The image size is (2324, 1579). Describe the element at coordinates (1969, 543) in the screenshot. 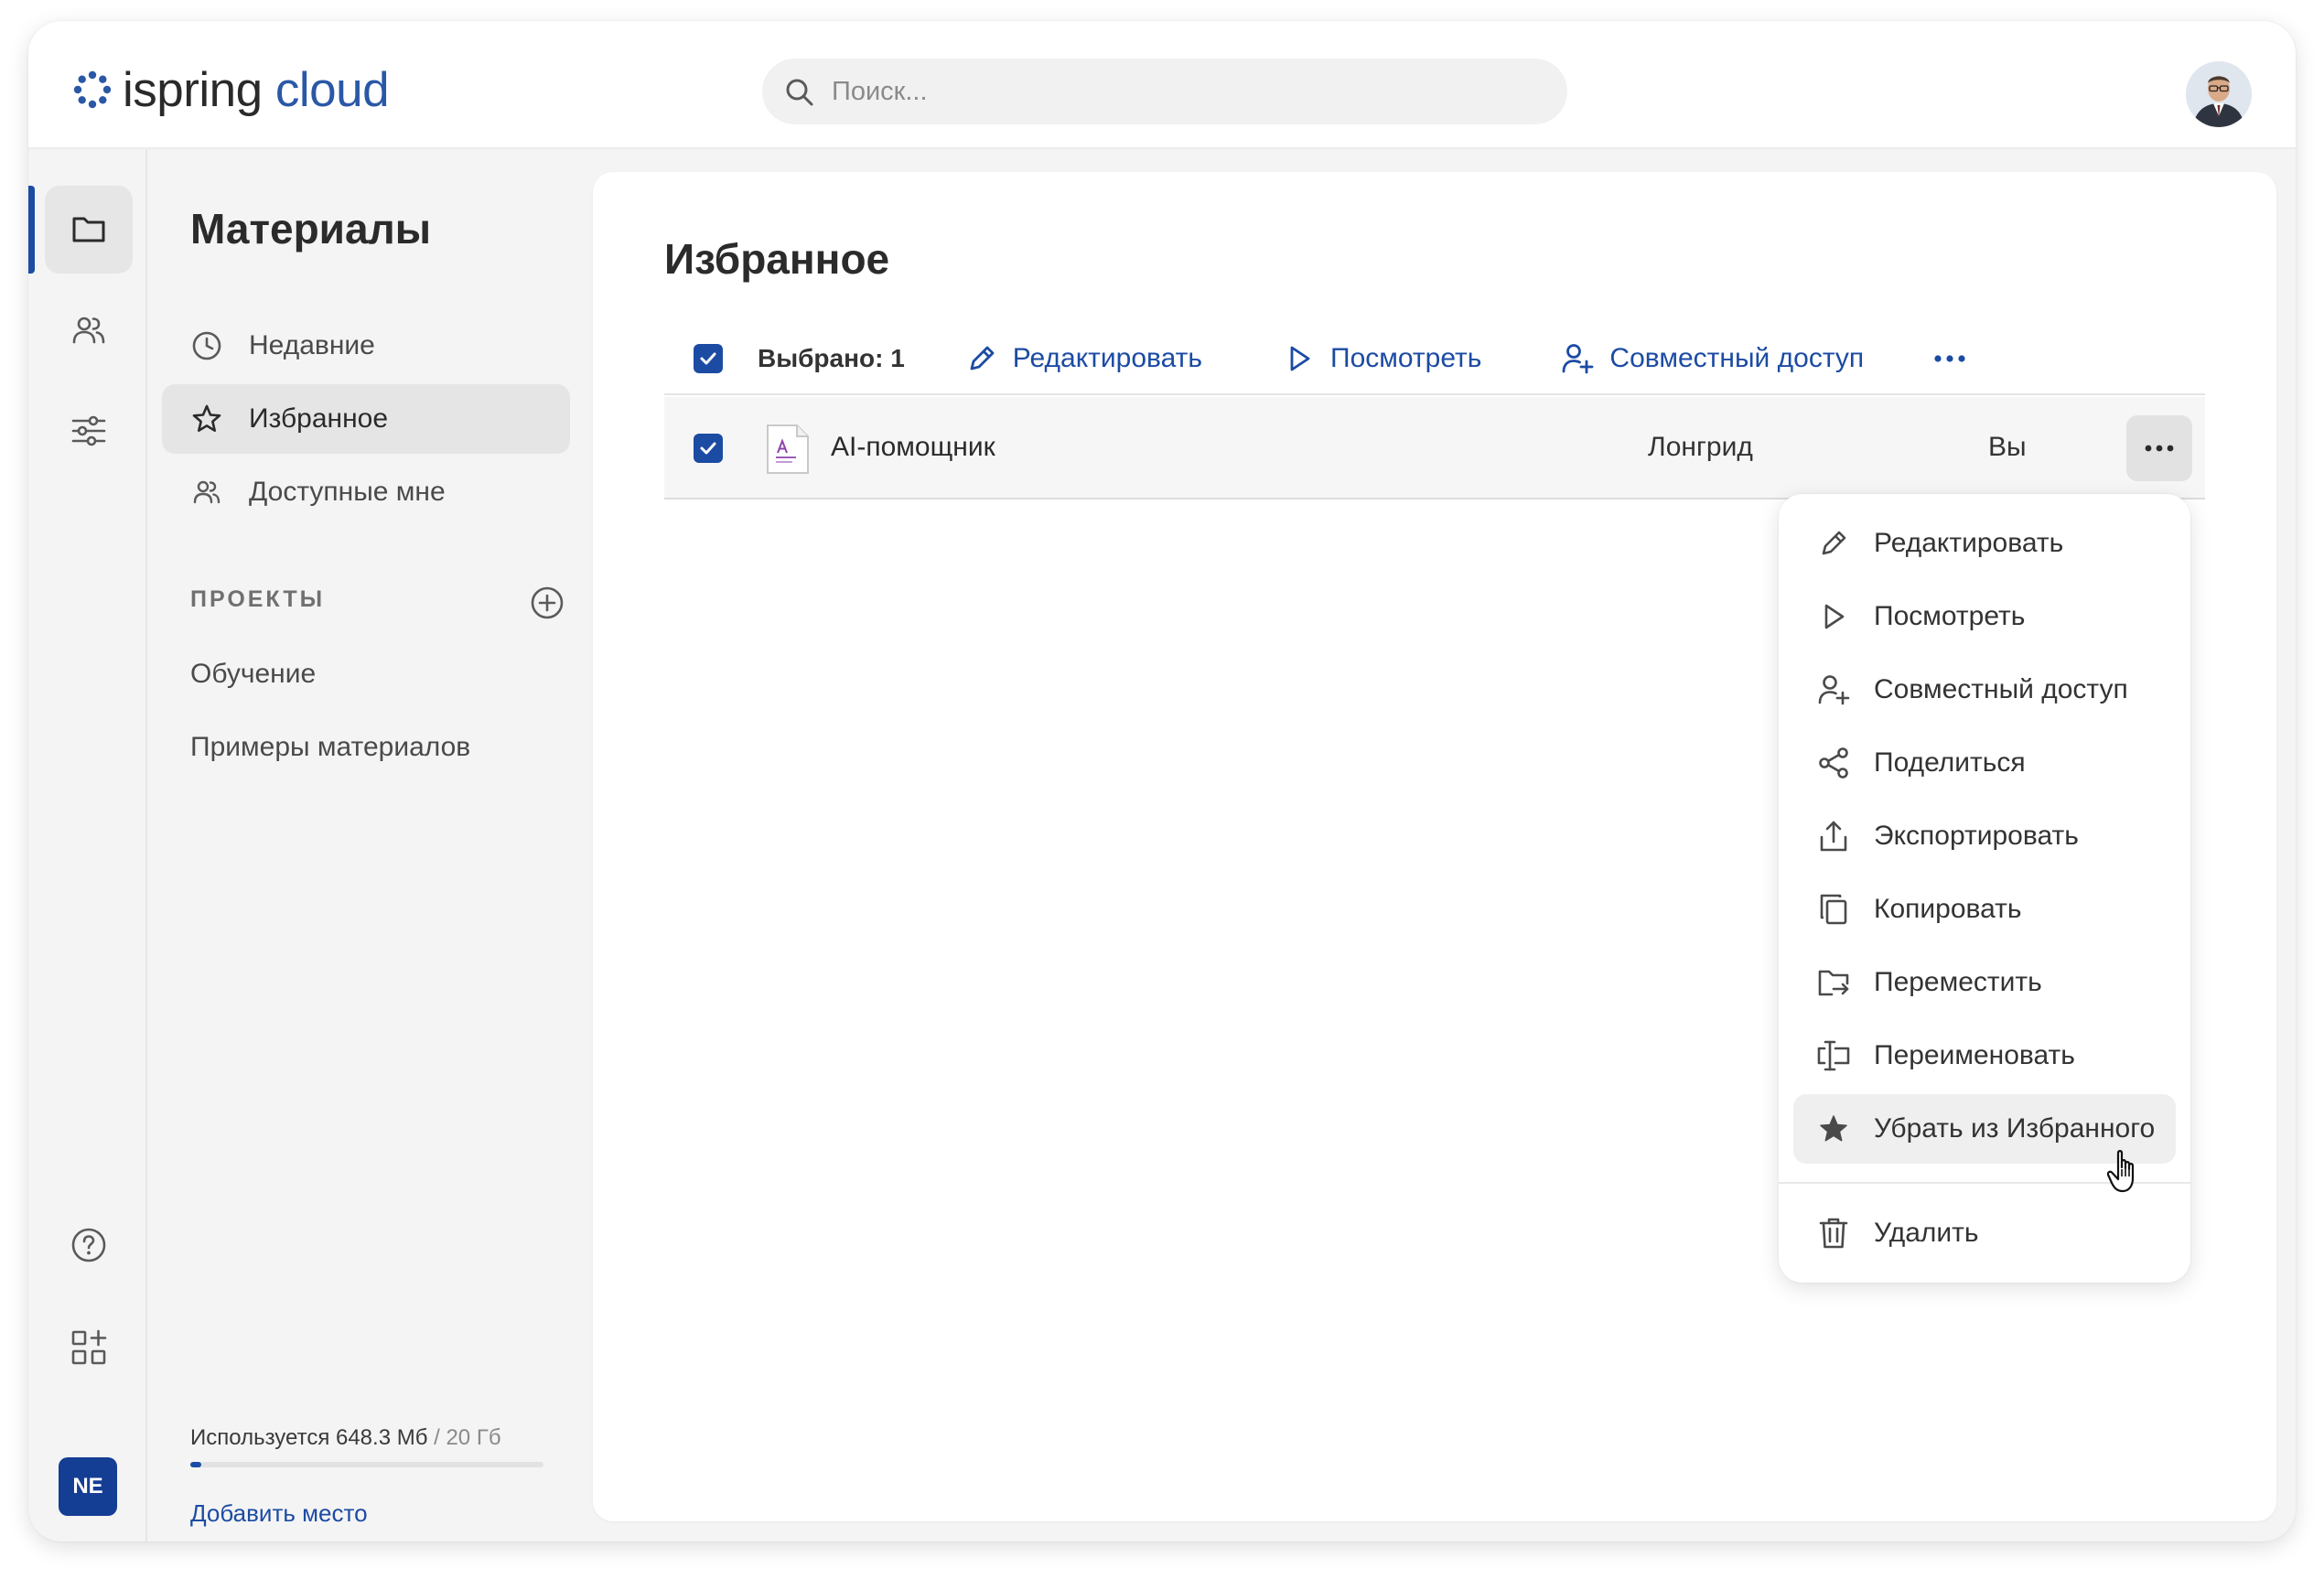

I see `menu-item-label: Редактировать` at that location.